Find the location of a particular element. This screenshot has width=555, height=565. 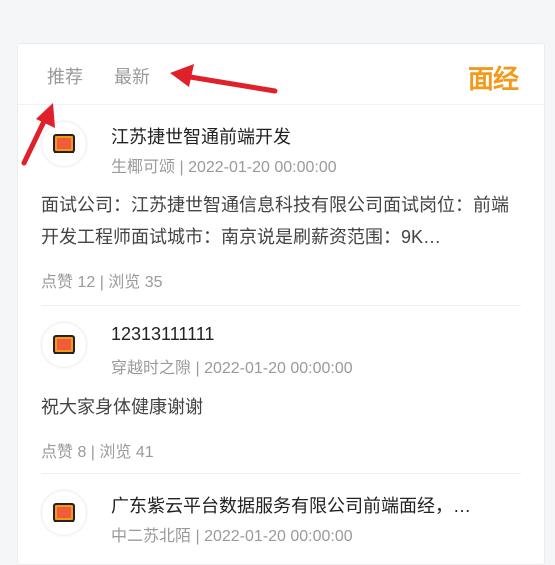

post-stats: 点赞 12 | 浏览 35 is located at coordinates (102, 282).